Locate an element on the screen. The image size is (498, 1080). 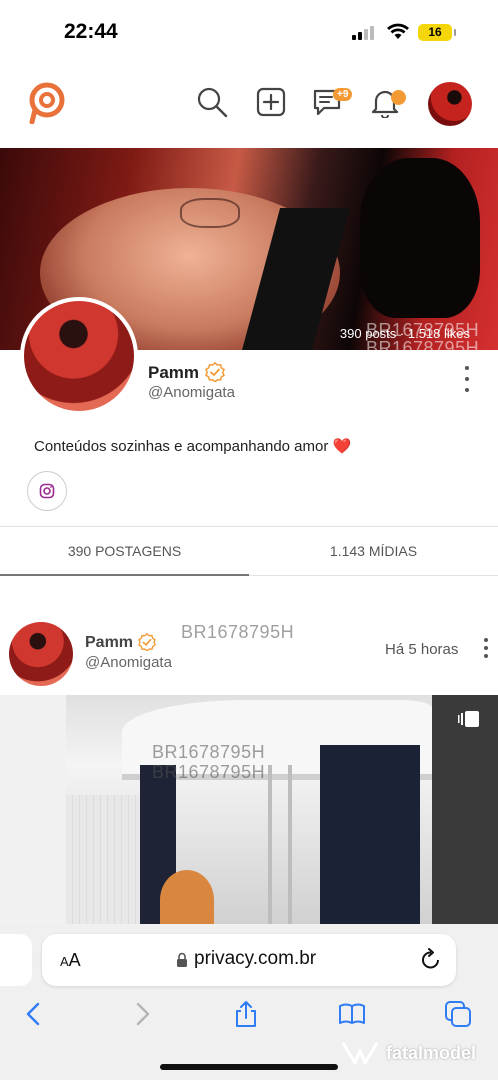
bio-text: Conteúdos sozinhas e acompanhando amor is located at coordinates (181, 446).